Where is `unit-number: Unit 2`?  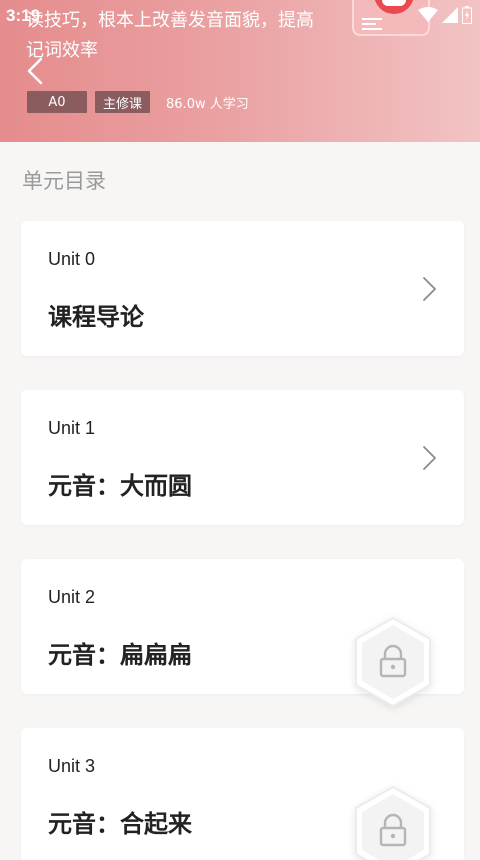 unit-number: Unit 2 is located at coordinates (72, 597).